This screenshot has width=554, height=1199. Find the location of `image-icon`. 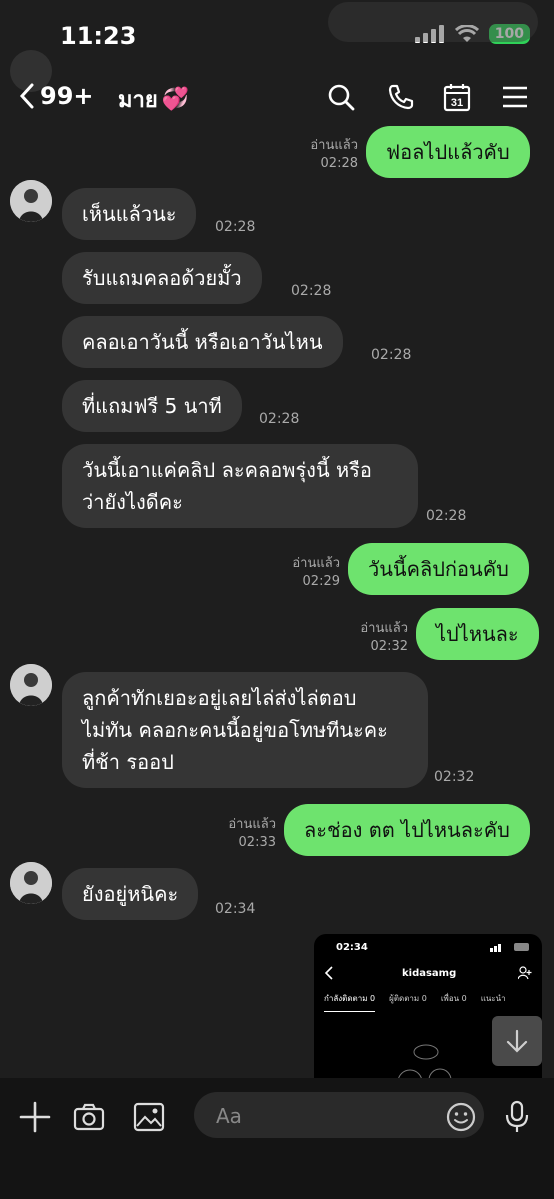

image-icon is located at coordinates (149, 1117).